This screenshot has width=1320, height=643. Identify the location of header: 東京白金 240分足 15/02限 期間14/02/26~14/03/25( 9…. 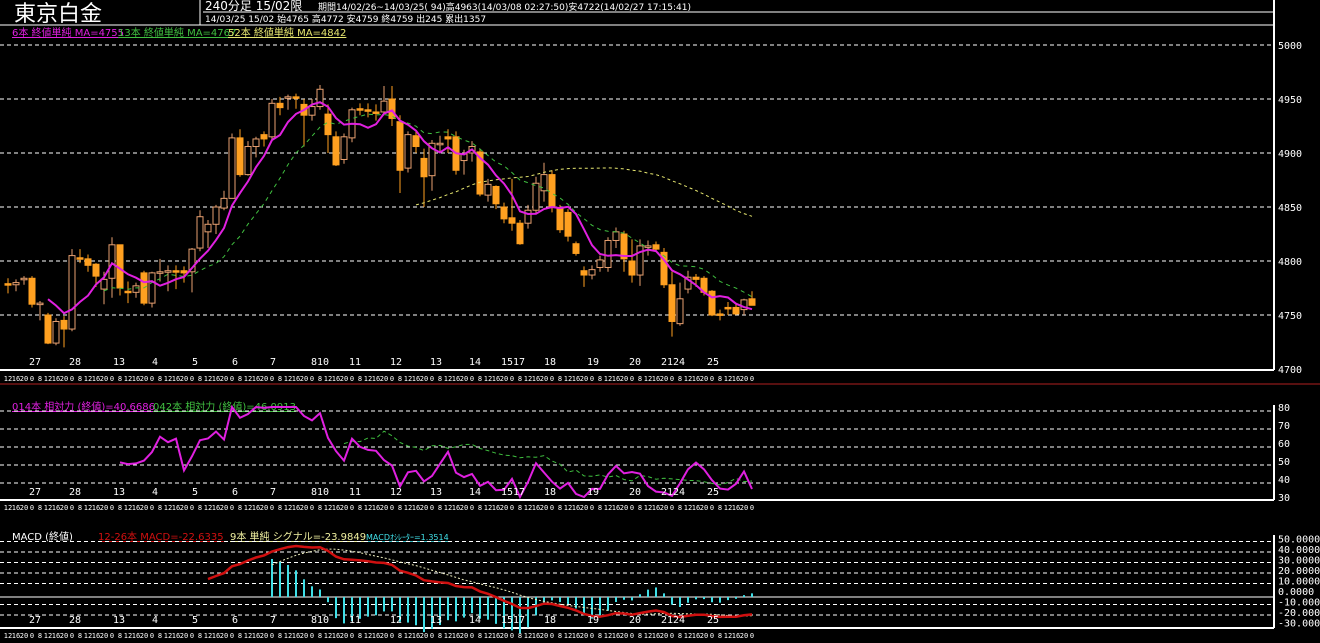
(637, 13).